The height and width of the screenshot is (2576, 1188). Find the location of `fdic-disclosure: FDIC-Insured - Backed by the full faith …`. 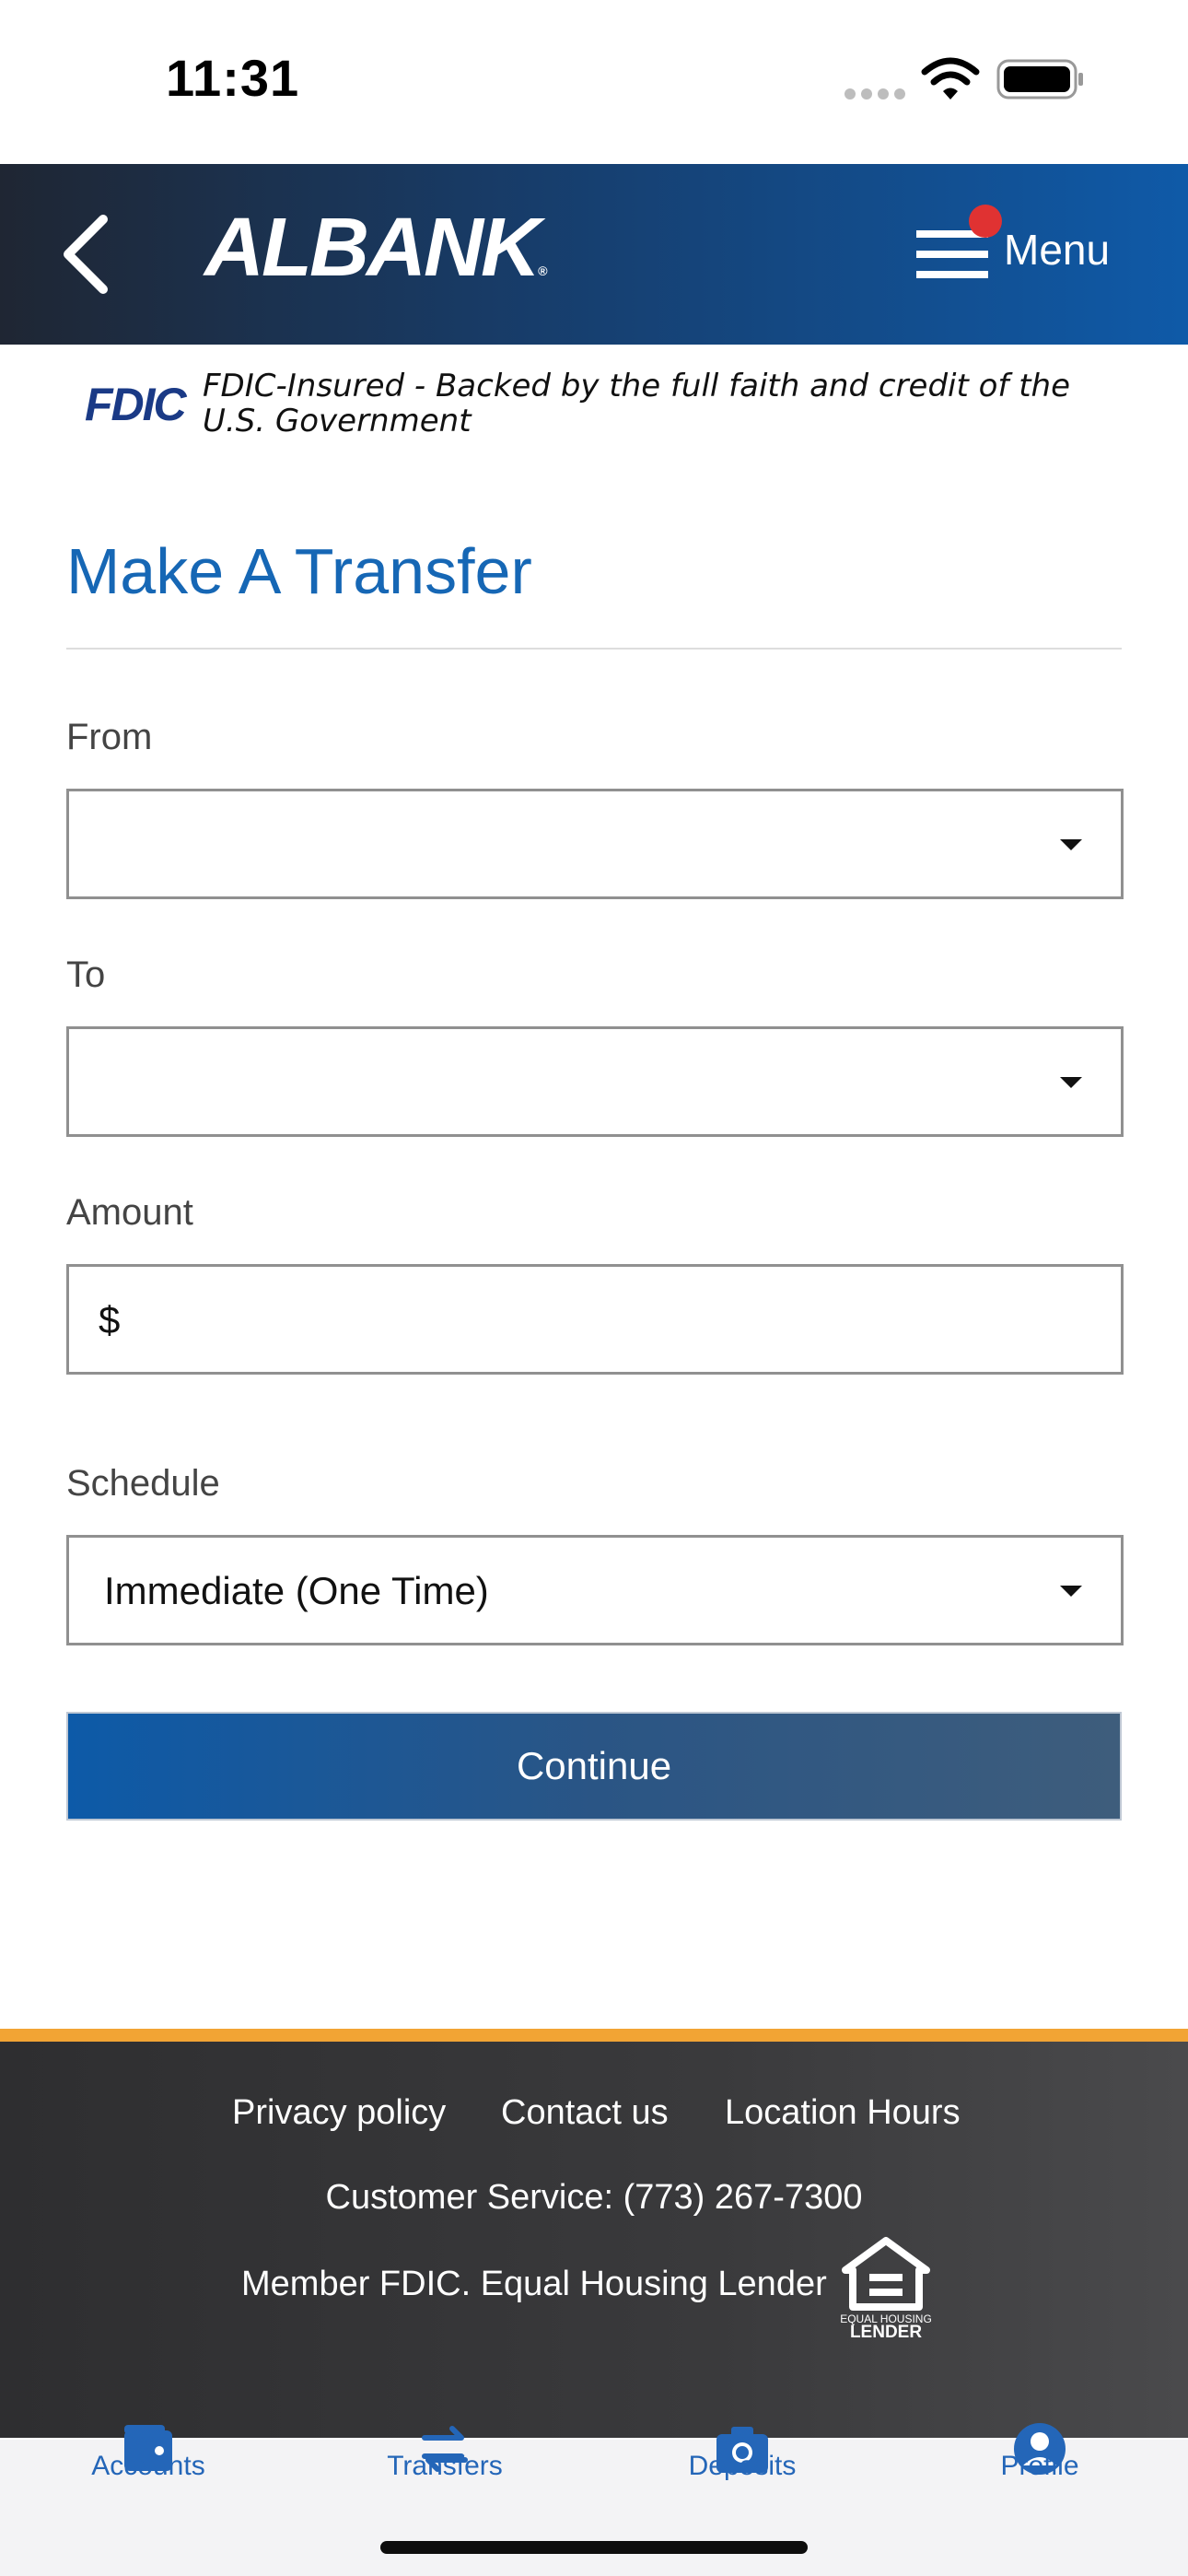

fdic-disclosure: FDIC-Insured - Backed by the full faith … is located at coordinates (637, 403).